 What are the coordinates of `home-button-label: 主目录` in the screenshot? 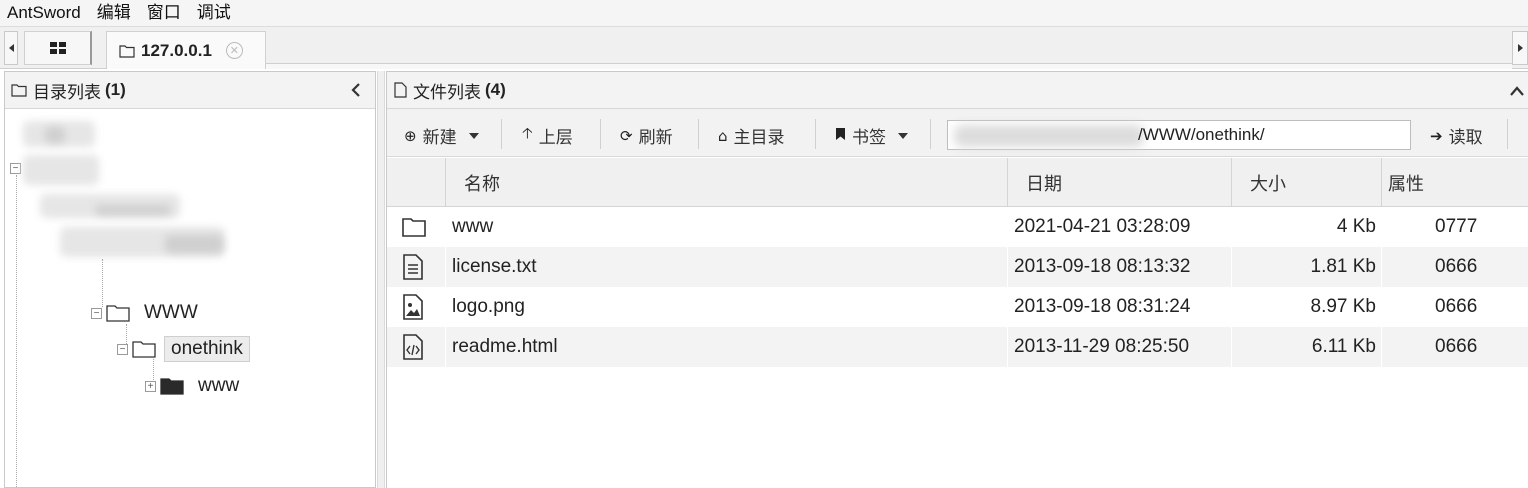 It's located at (759, 138).